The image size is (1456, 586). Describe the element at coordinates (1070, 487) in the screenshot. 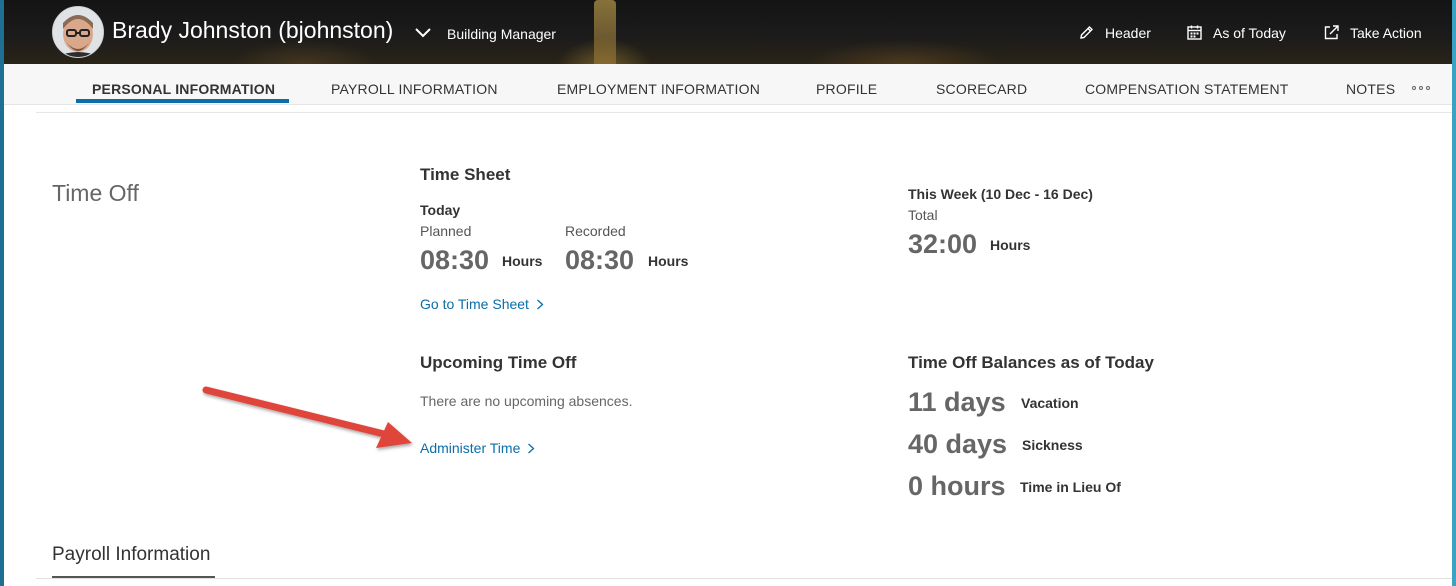

I see `balance-time-in-lieu-label: Time in Lieu Of` at that location.